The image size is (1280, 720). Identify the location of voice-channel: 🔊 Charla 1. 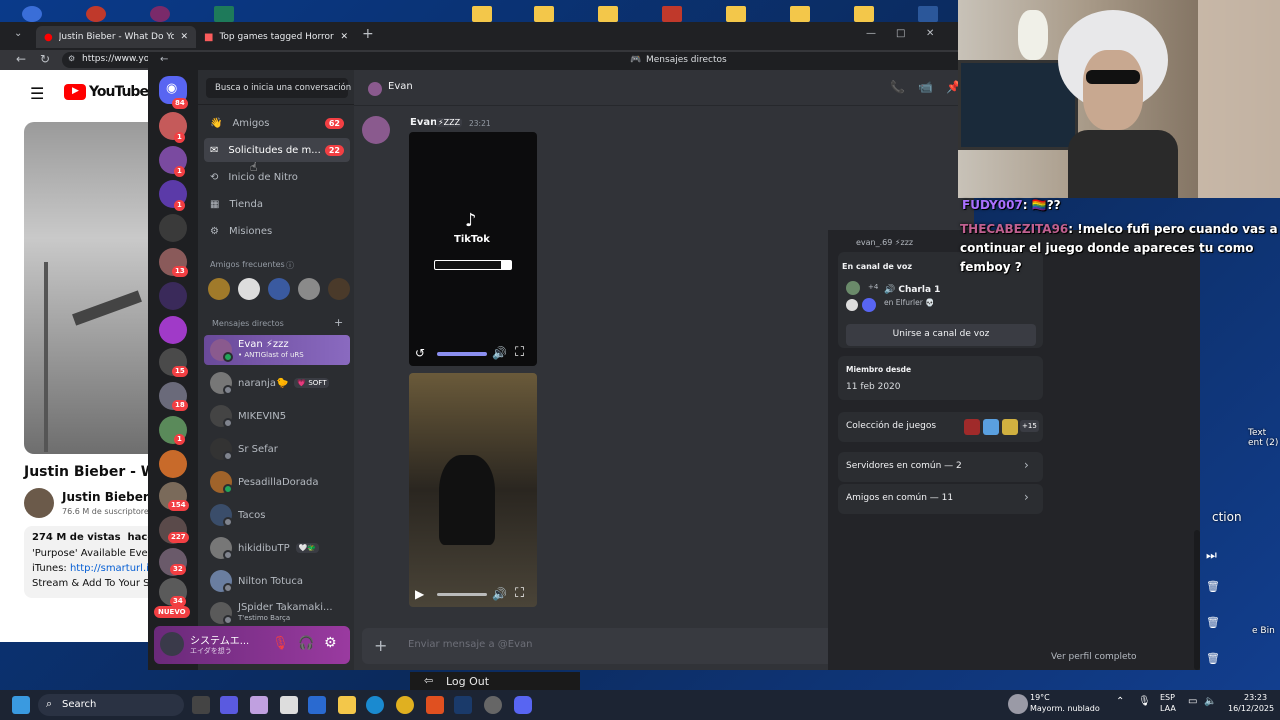
(912, 290).